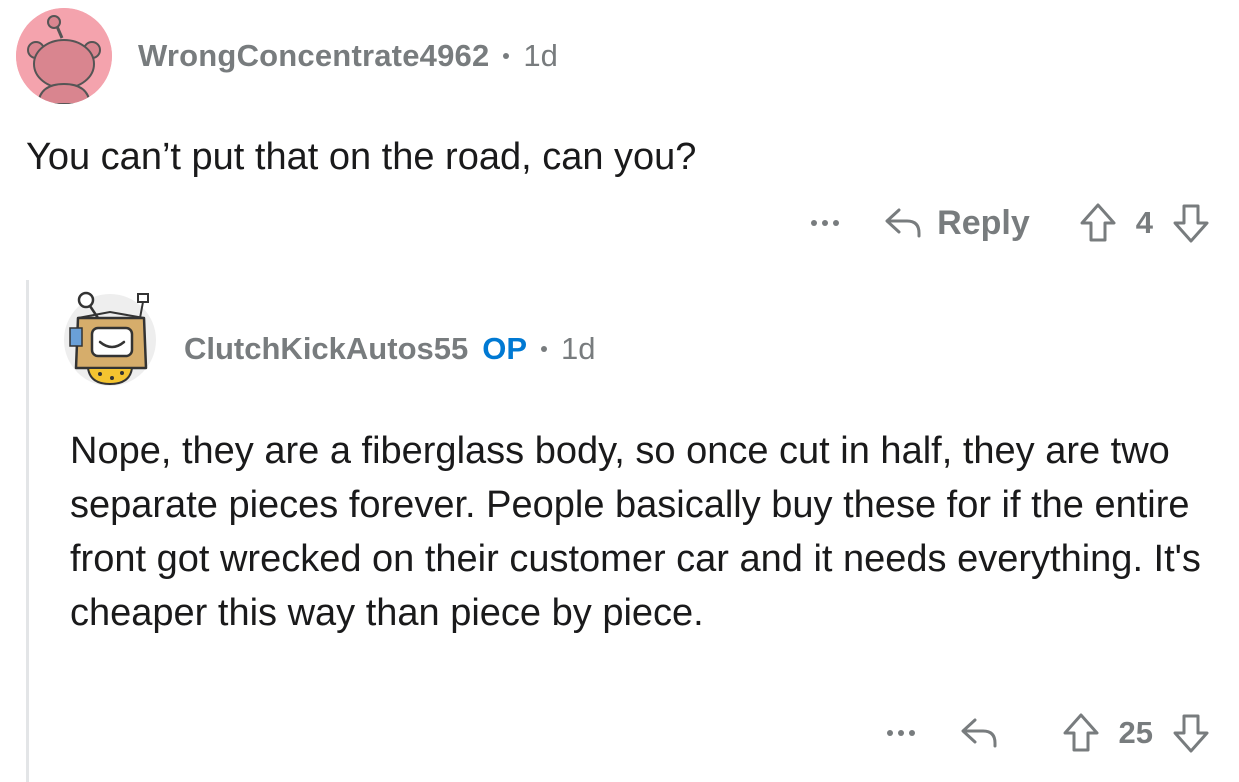  I want to click on reply-meta: ClutchKickAutos55 OP 1d, so click(390, 349).